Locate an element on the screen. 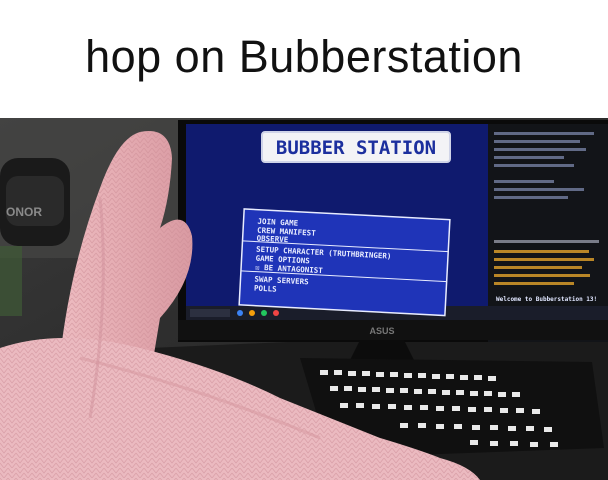  caption-text: hop on Bubberstation is located at coordinates (304, 56).